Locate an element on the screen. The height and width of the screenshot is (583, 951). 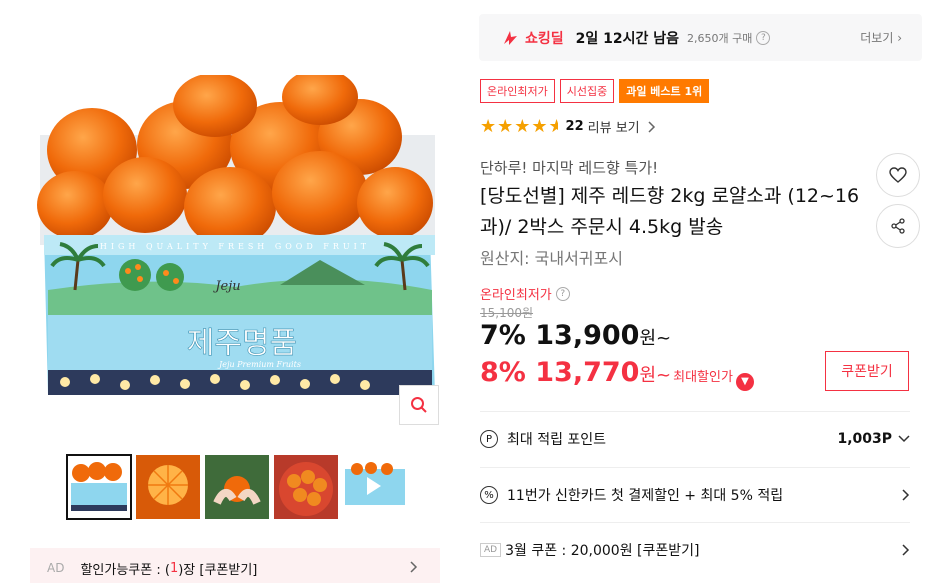
shocking-deal-icon is located at coordinates (510, 37).